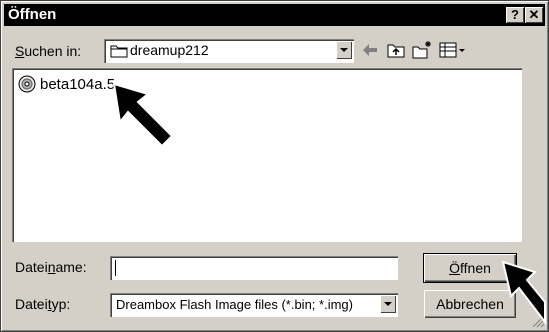  What do you see at coordinates (422, 50) in the screenshot?
I see `new-folder-icon` at bounding box center [422, 50].